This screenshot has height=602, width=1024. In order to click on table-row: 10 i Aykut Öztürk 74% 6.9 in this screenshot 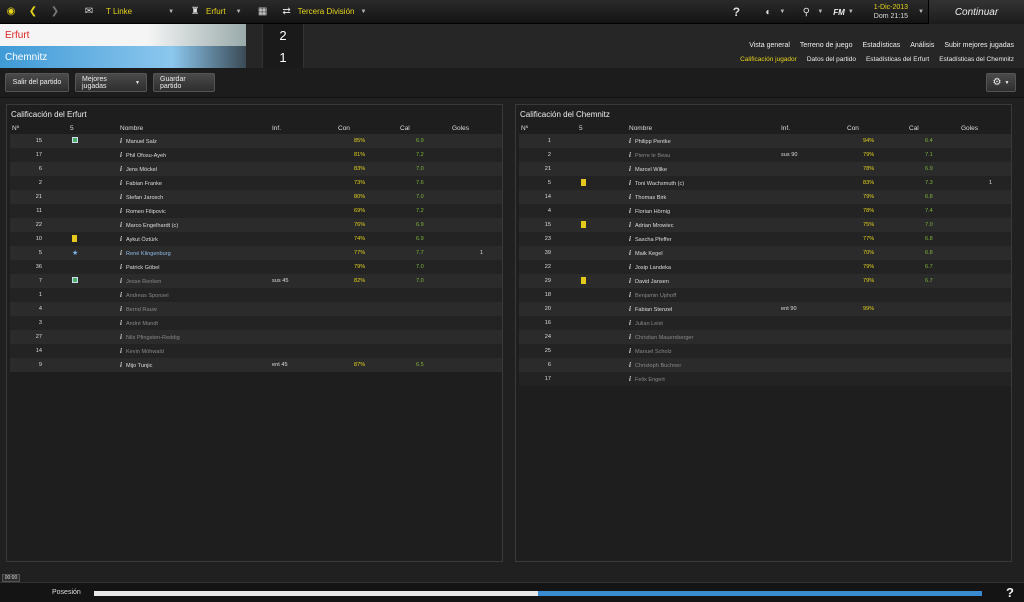, I will do `click(256, 239)`.